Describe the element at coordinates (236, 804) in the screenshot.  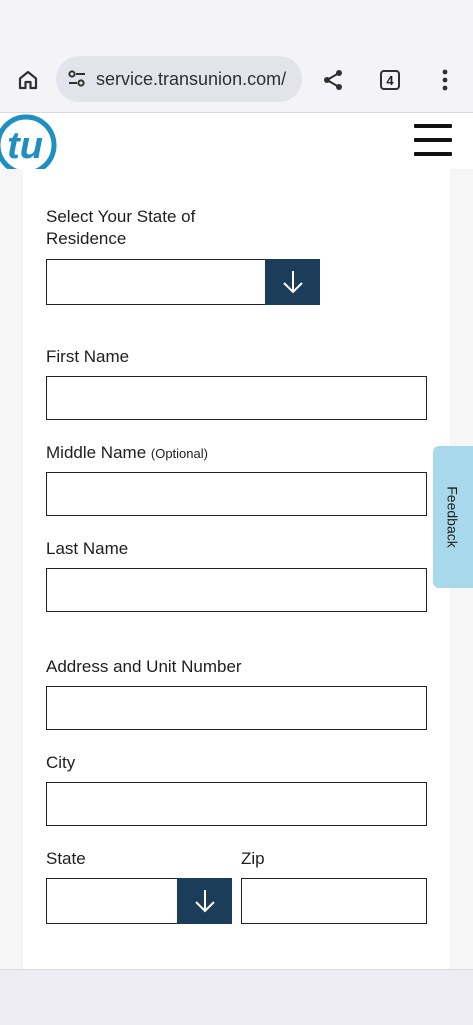
I see `city-input` at that location.